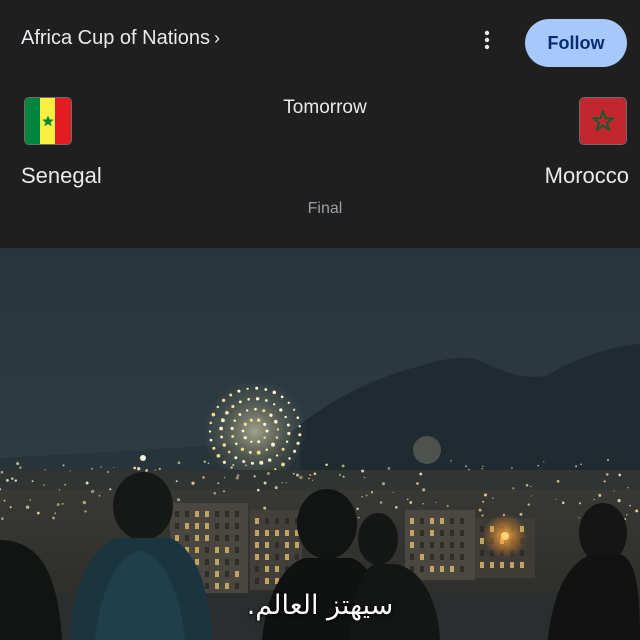 The image size is (640, 640). I want to click on follow-button: Follow, so click(576, 43).